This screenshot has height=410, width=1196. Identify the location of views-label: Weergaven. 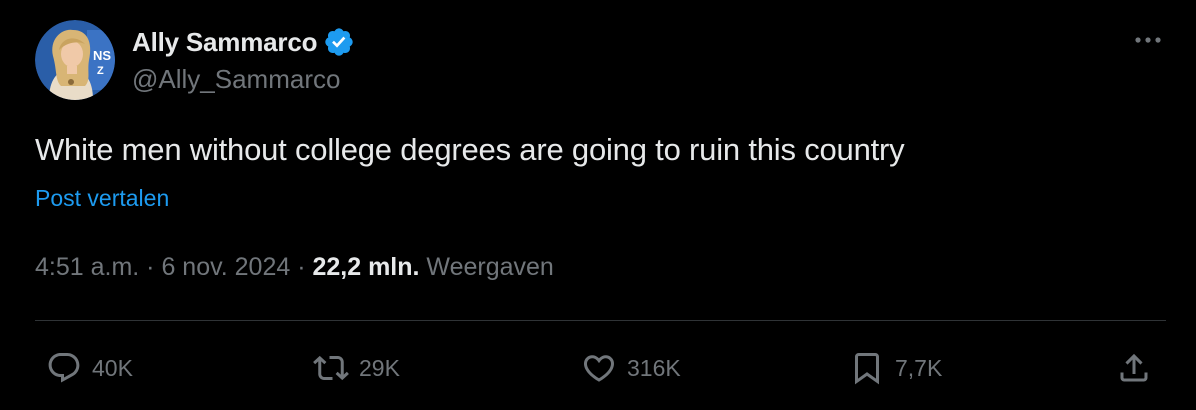
(490, 267).